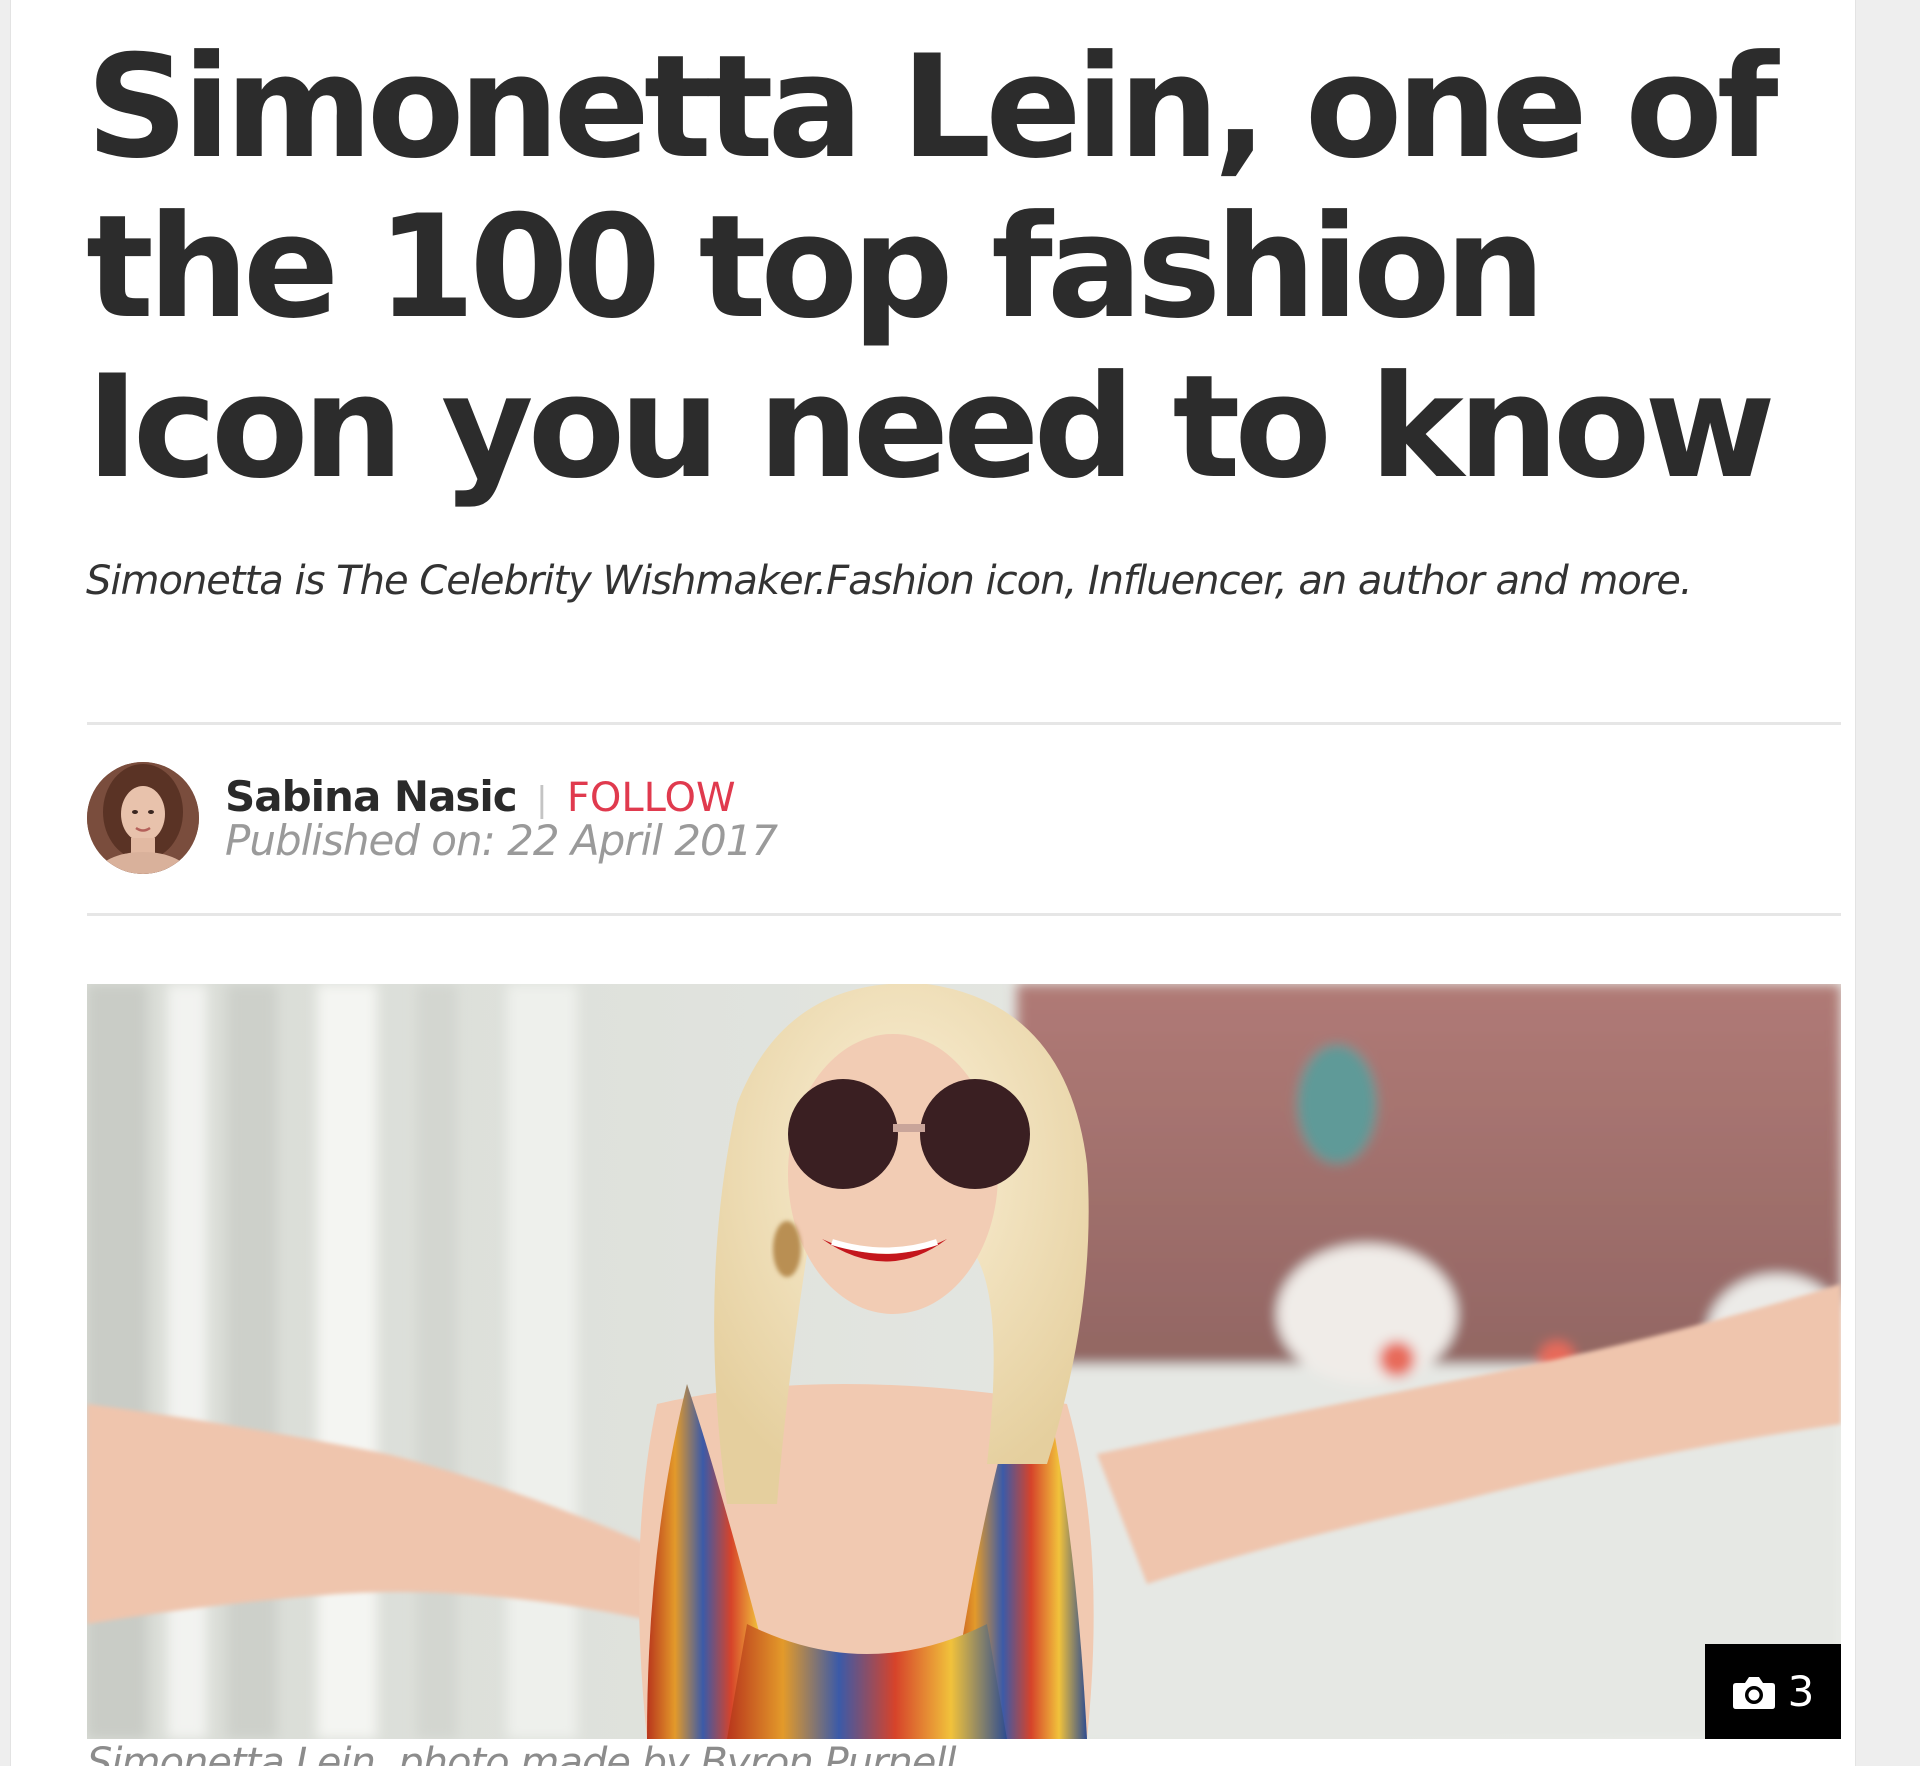 This screenshot has height=1766, width=1920. I want to click on gallery-badge: 3, so click(1773, 1691).